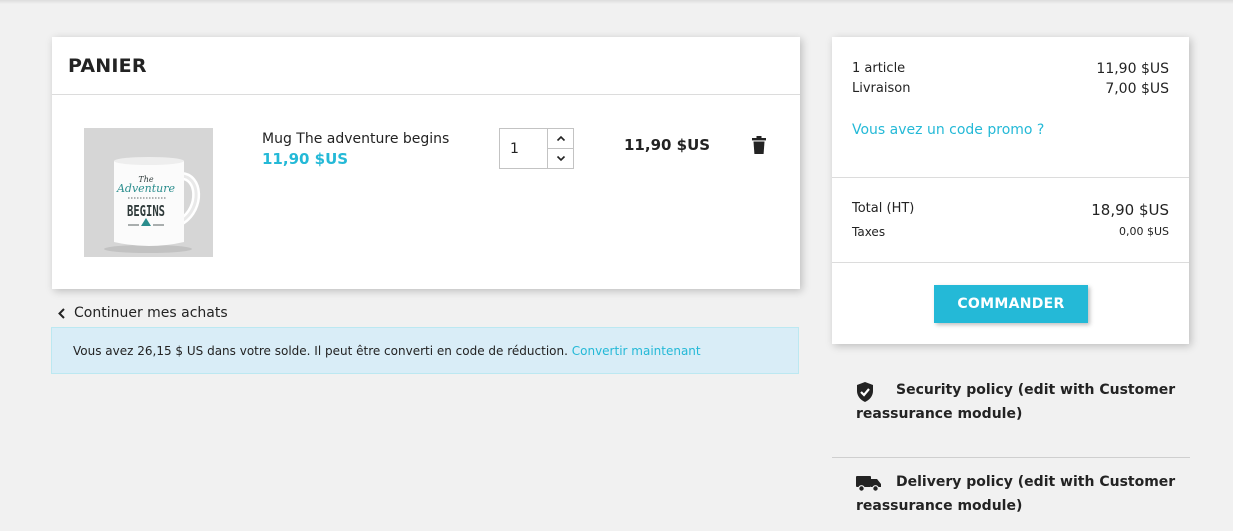 This screenshot has height=531, width=1233. I want to click on trash-icon, so click(759, 145).